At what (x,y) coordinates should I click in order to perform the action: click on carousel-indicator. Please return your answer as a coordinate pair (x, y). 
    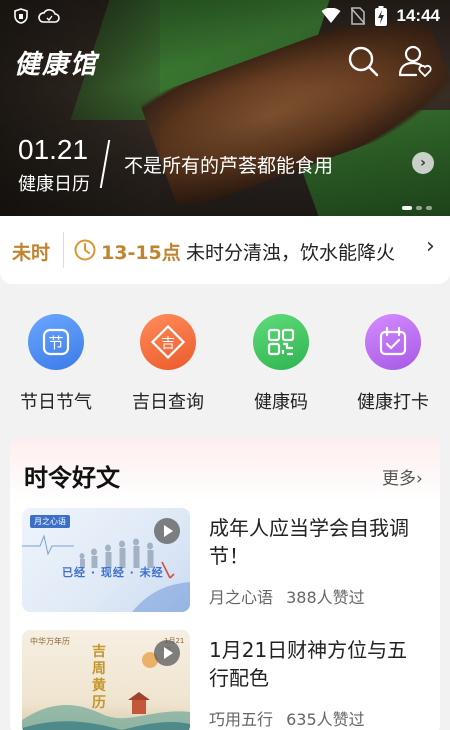
    Looking at the image, I should click on (417, 208).